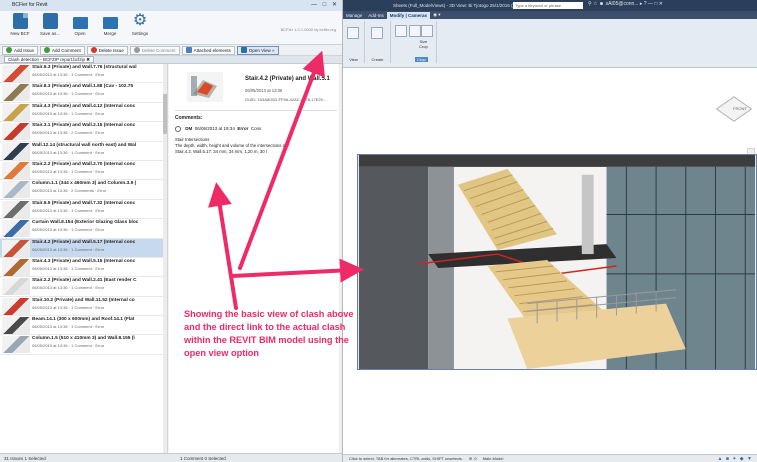 The height and width of the screenshot is (462, 757). What do you see at coordinates (158, 50) in the screenshot?
I see `delete-comment-label: Delete Comment` at bounding box center [158, 50].